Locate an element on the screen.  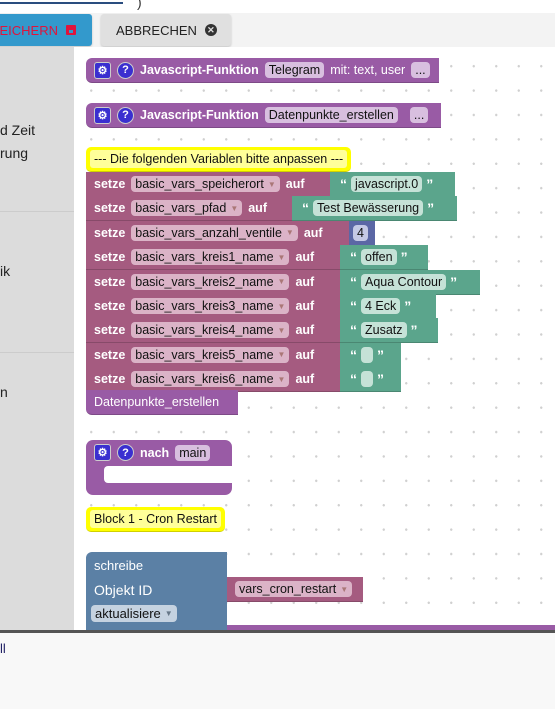
call-label: Datenpunkte_erstellen is located at coordinates (157, 402).